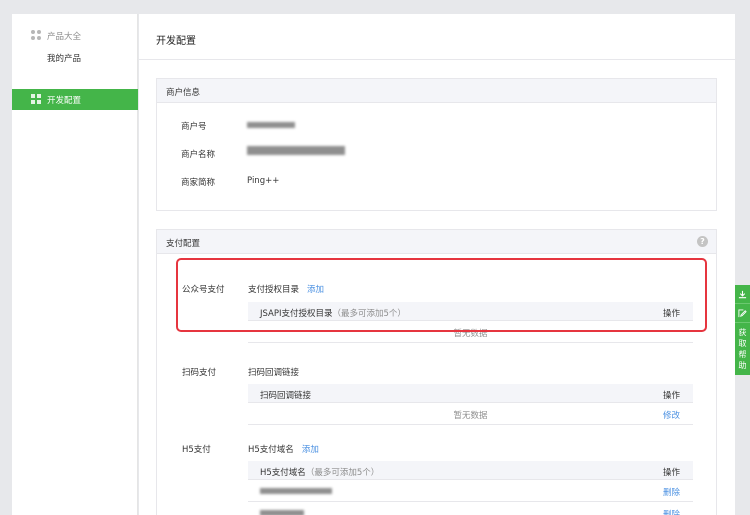 This screenshot has height=515, width=750. Describe the element at coordinates (742, 294) in the screenshot. I see `download-icon` at that location.